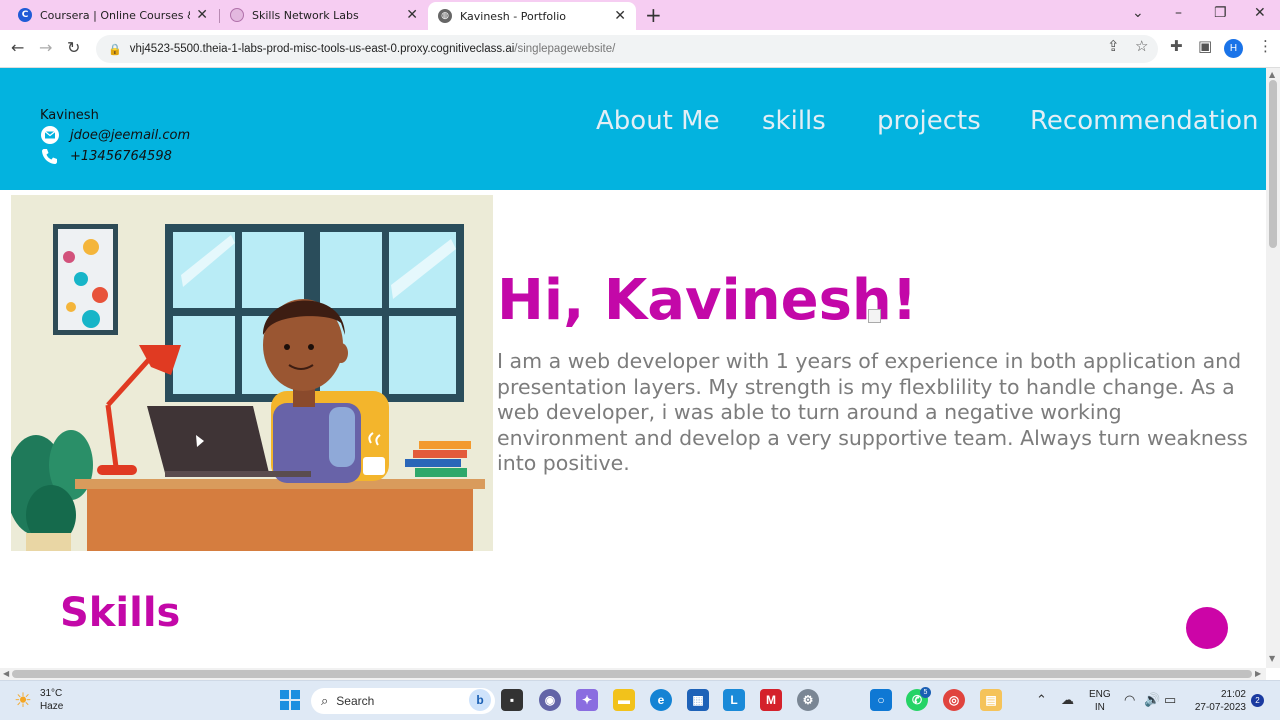 The width and height of the screenshot is (1280, 720). I want to click on bookmark-star-icon: ☆, so click(1141, 46).